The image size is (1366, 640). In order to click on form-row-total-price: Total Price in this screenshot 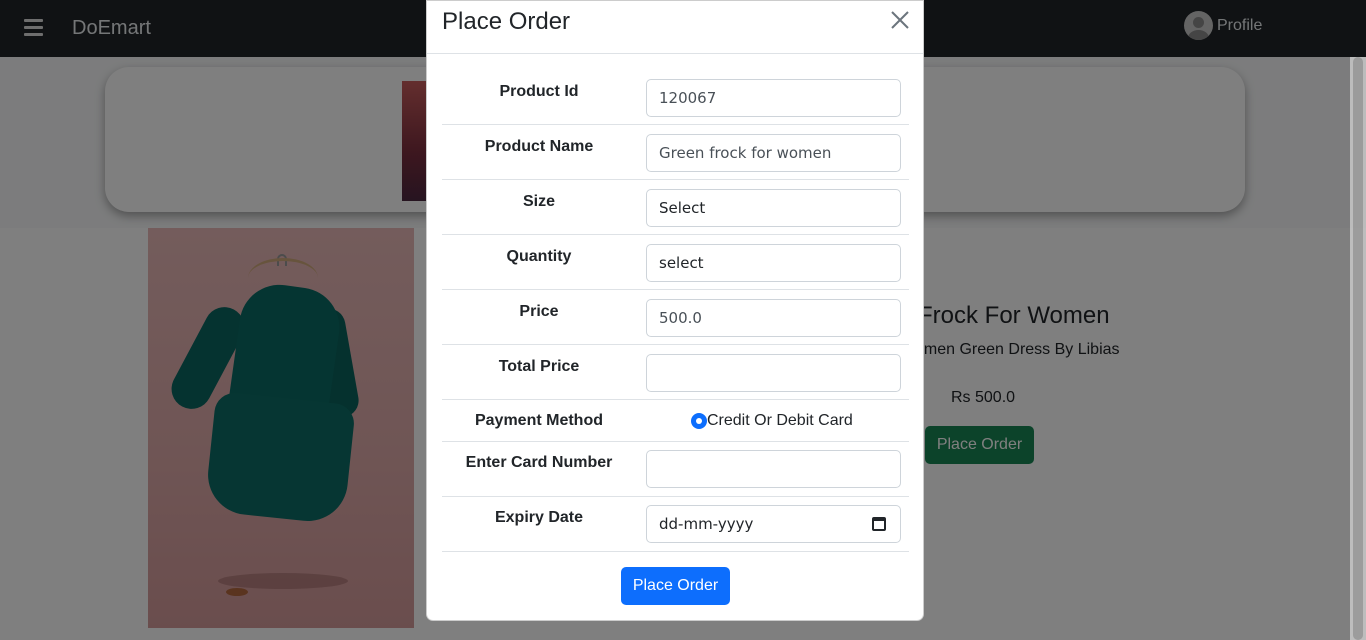, I will do `click(675, 372)`.